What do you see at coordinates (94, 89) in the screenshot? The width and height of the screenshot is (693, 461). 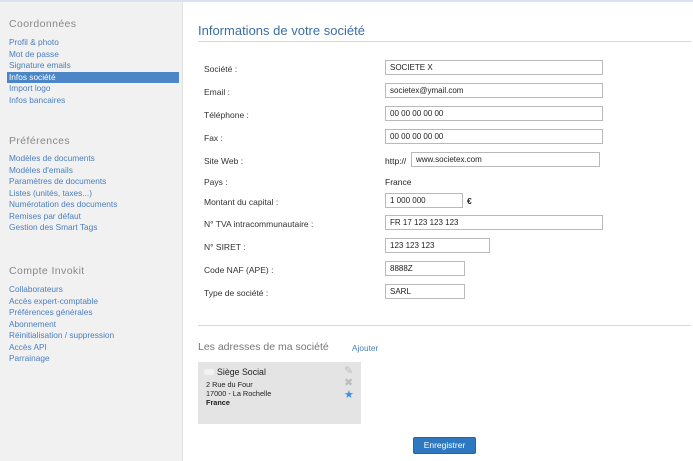 I see `sidebar-item-import-logo: Import logo` at bounding box center [94, 89].